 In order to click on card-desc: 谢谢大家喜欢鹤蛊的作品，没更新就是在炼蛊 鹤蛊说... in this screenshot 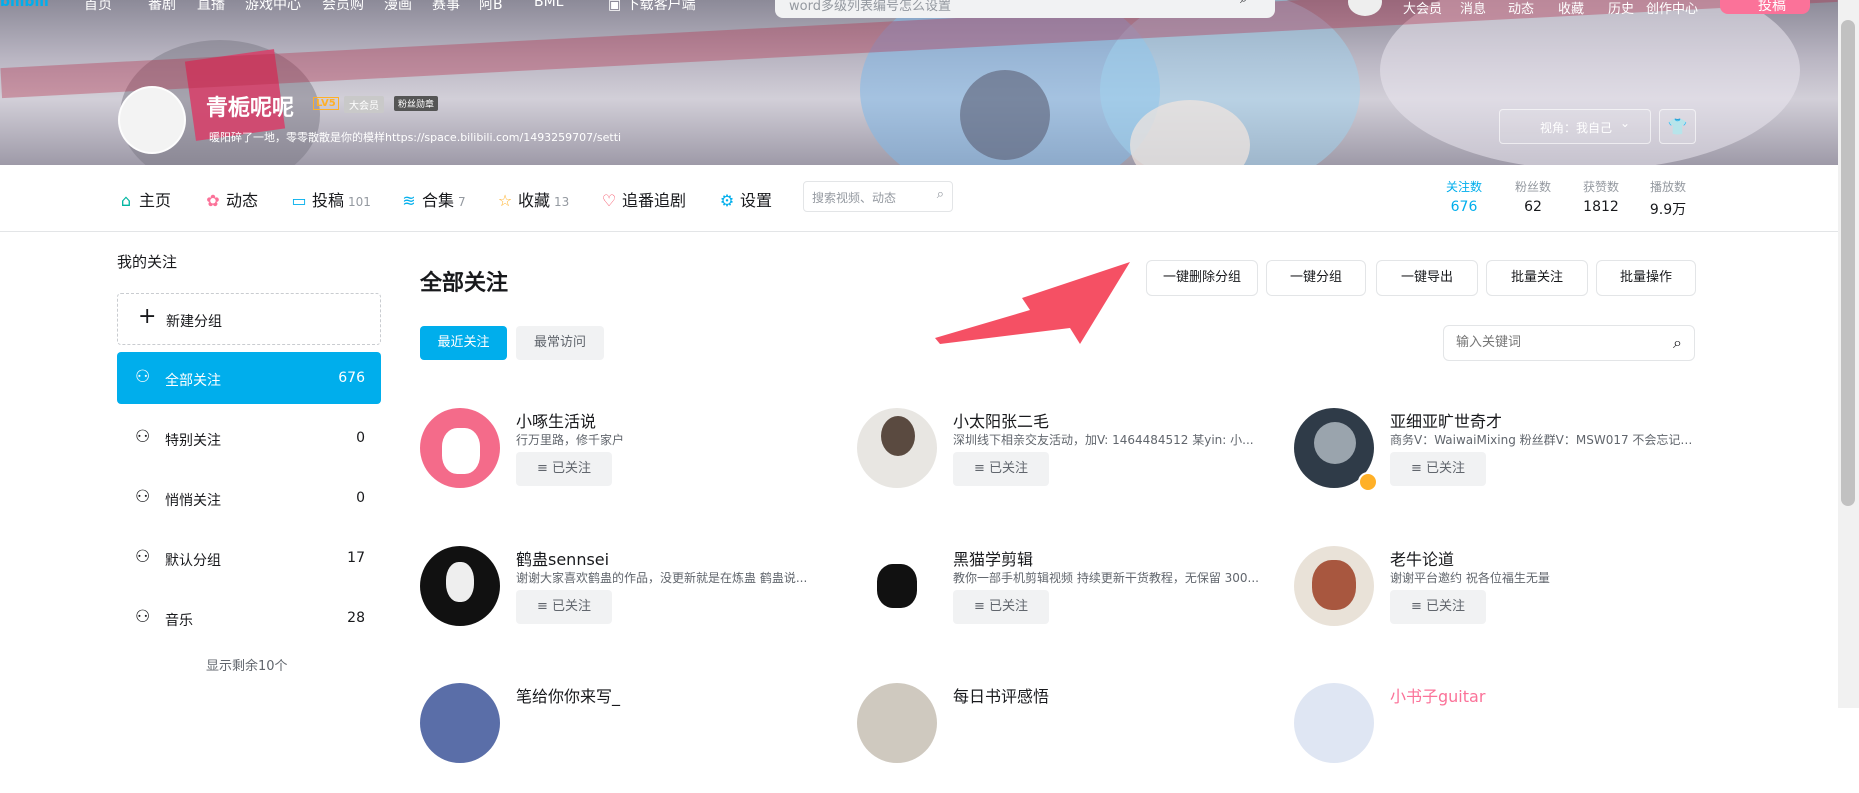, I will do `click(662, 578)`.